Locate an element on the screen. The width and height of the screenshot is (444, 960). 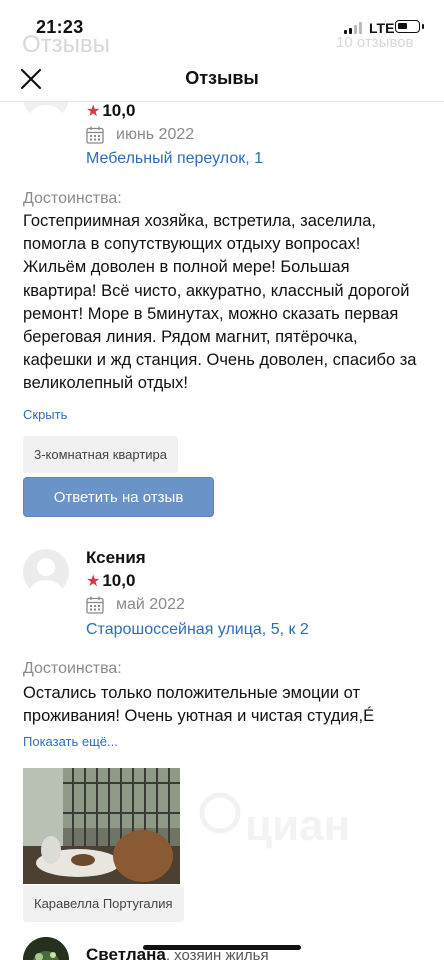
watermark-logo: циан is located at coordinates (274, 821).